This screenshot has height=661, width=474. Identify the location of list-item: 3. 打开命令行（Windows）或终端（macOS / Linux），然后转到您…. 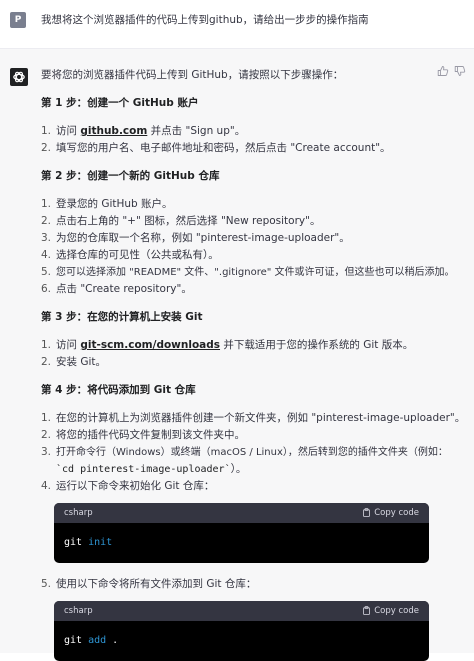
(244, 452).